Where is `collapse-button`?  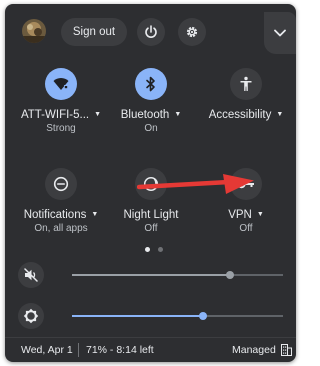 collapse-button is located at coordinates (280, 33).